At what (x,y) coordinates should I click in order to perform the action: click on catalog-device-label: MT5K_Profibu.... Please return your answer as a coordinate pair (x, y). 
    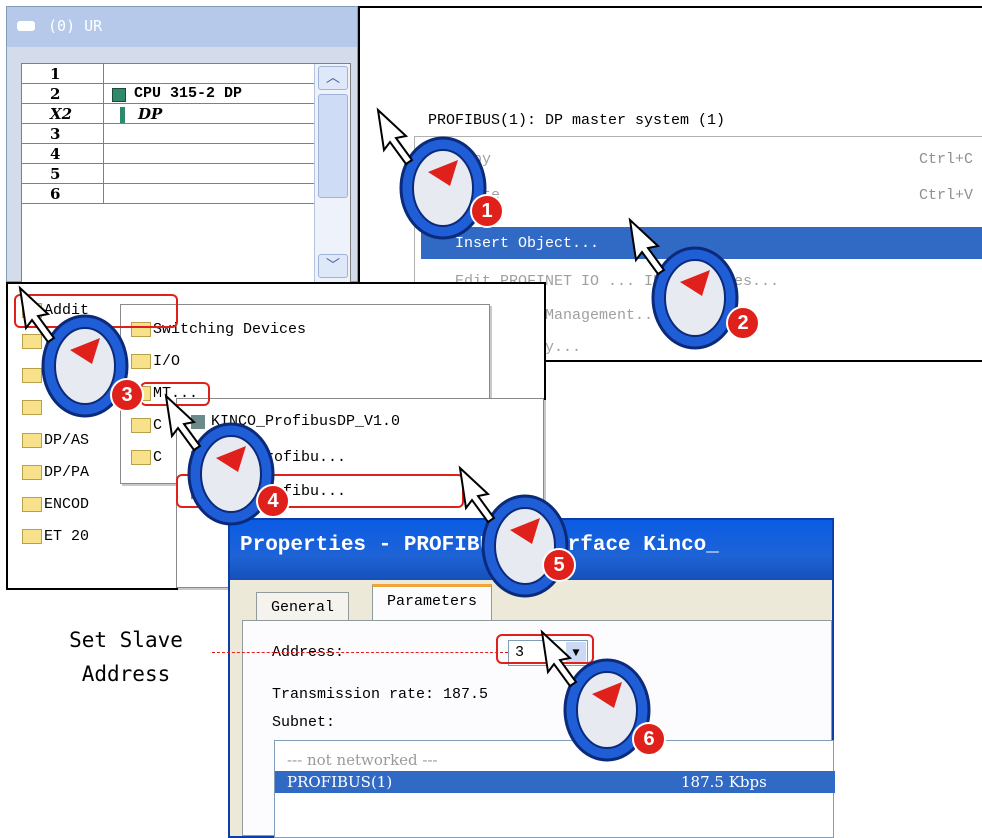
    Looking at the image, I should click on (279, 457).